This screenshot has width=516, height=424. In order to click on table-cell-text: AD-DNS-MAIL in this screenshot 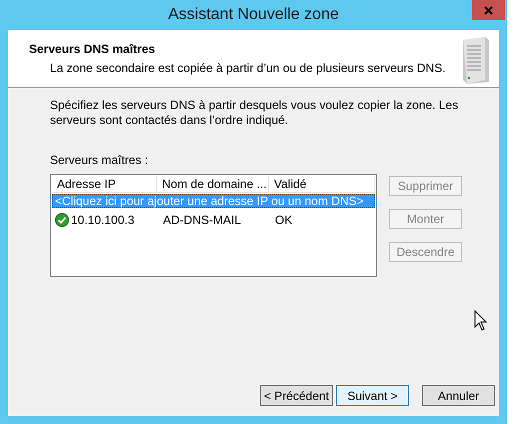, I will do `click(202, 220)`.